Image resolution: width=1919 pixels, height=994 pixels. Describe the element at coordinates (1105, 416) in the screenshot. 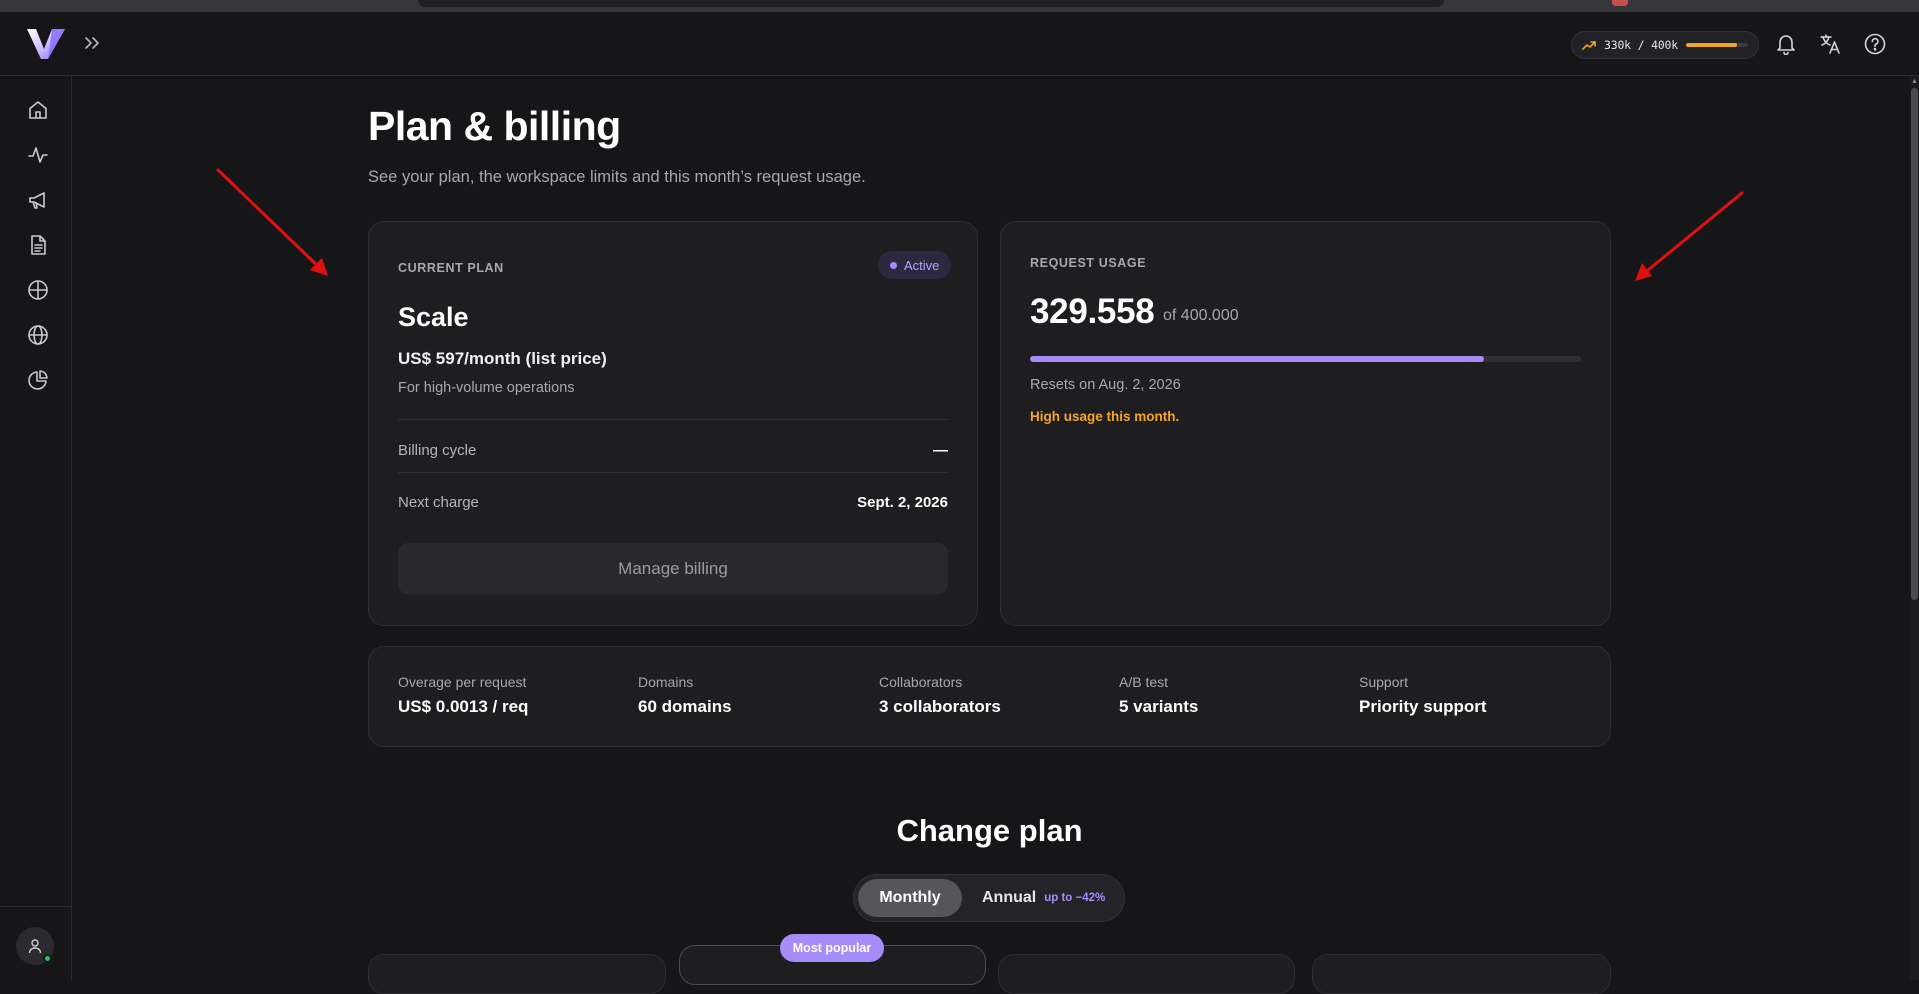

I see `usage-warning: High usage this month.` at that location.